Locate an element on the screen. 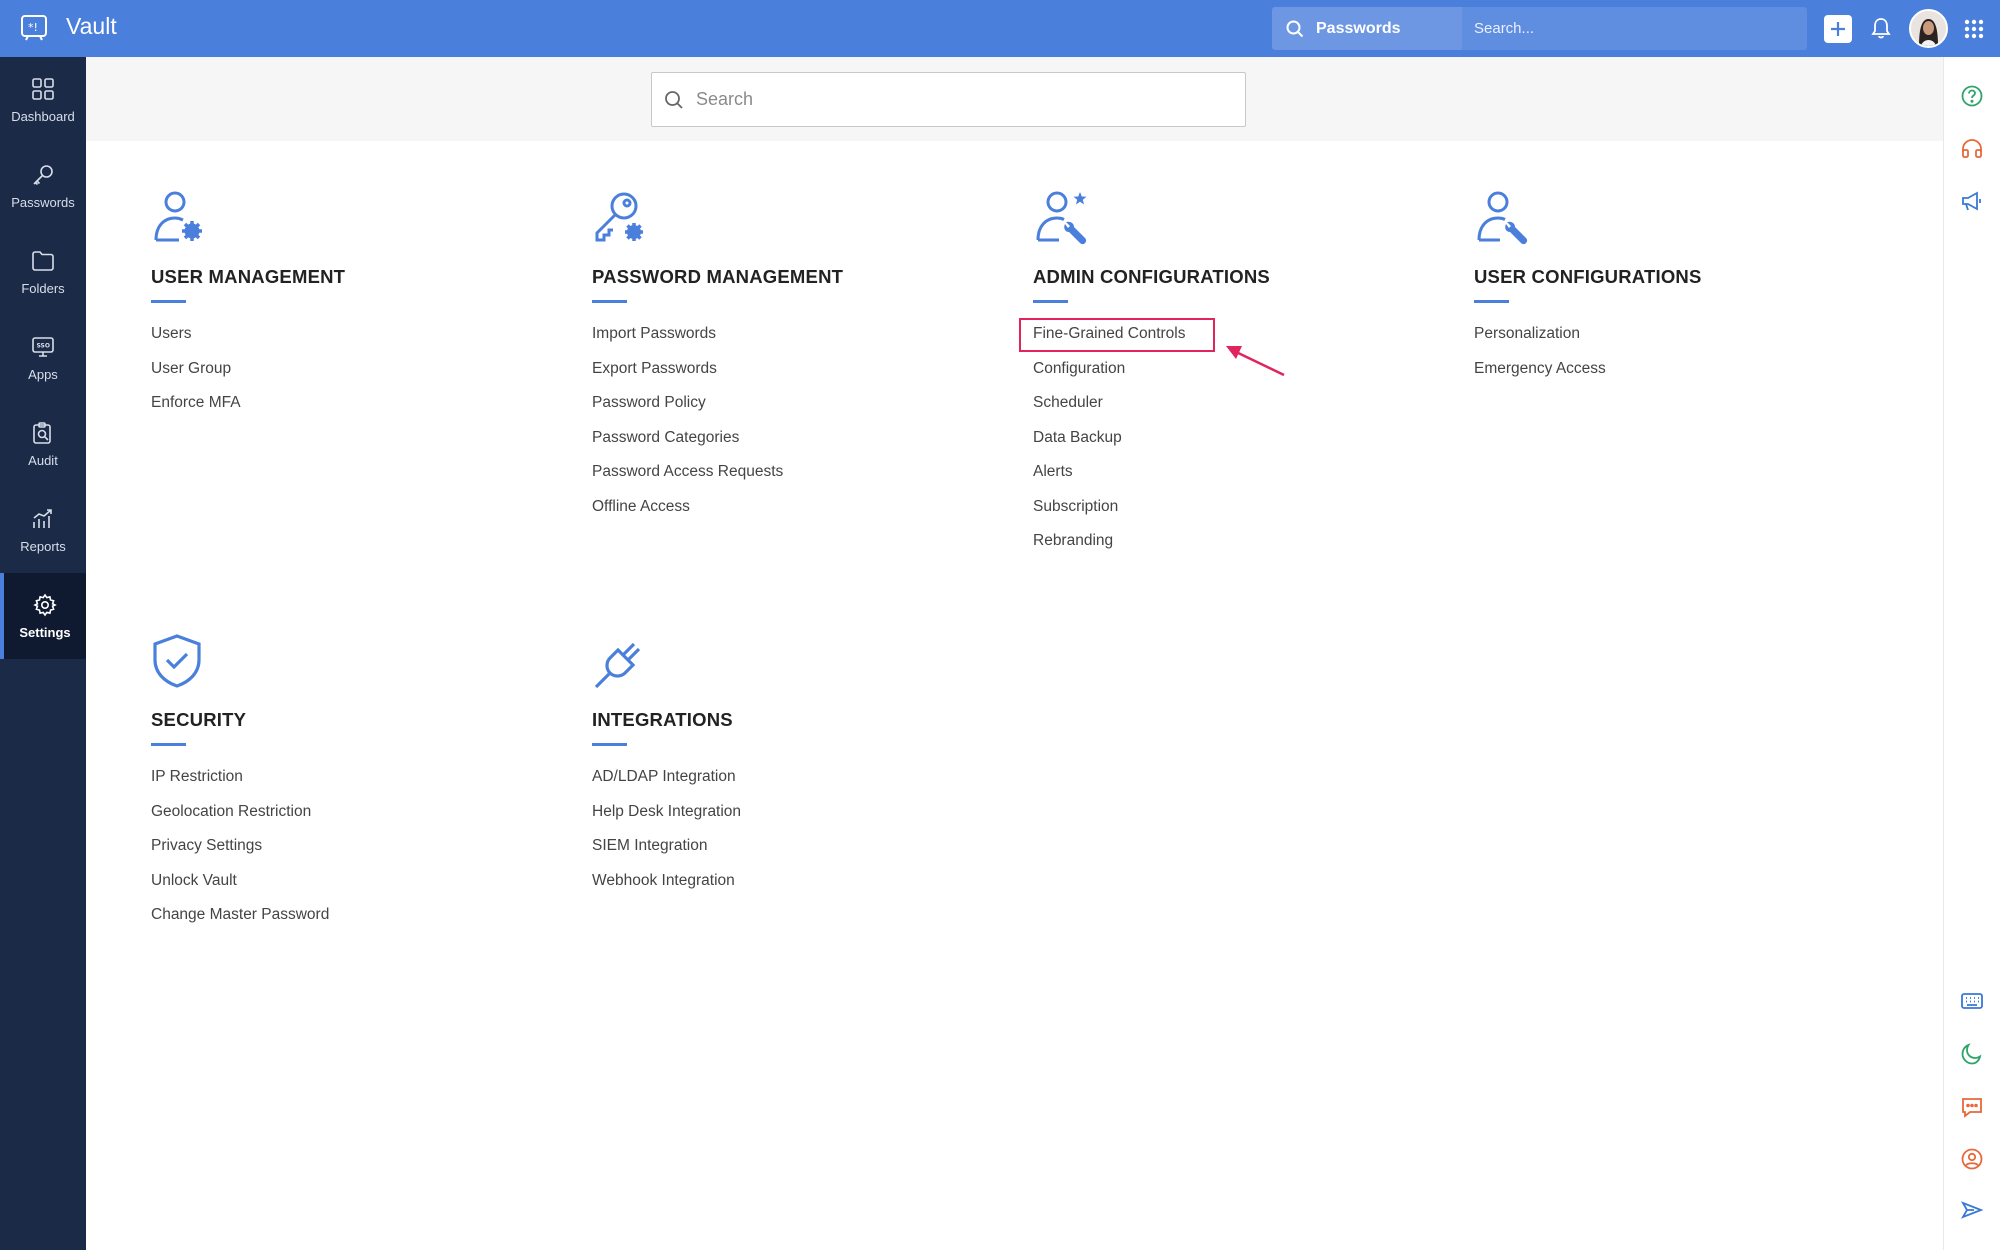 The image size is (2000, 1250). audit-icon is located at coordinates (42, 432).